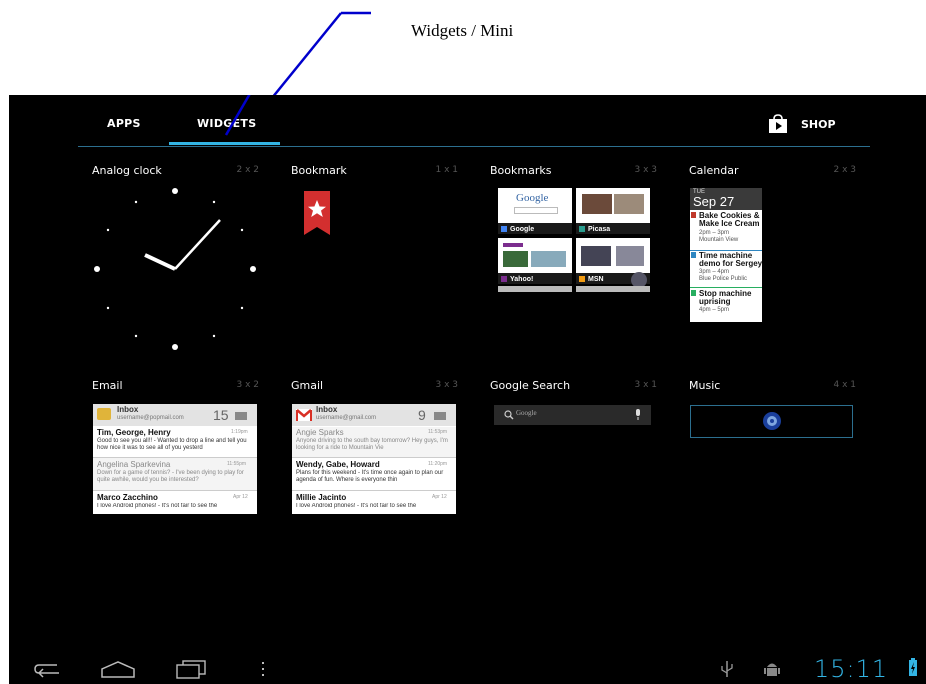  I want to click on widget-name: Calendar, so click(714, 170).